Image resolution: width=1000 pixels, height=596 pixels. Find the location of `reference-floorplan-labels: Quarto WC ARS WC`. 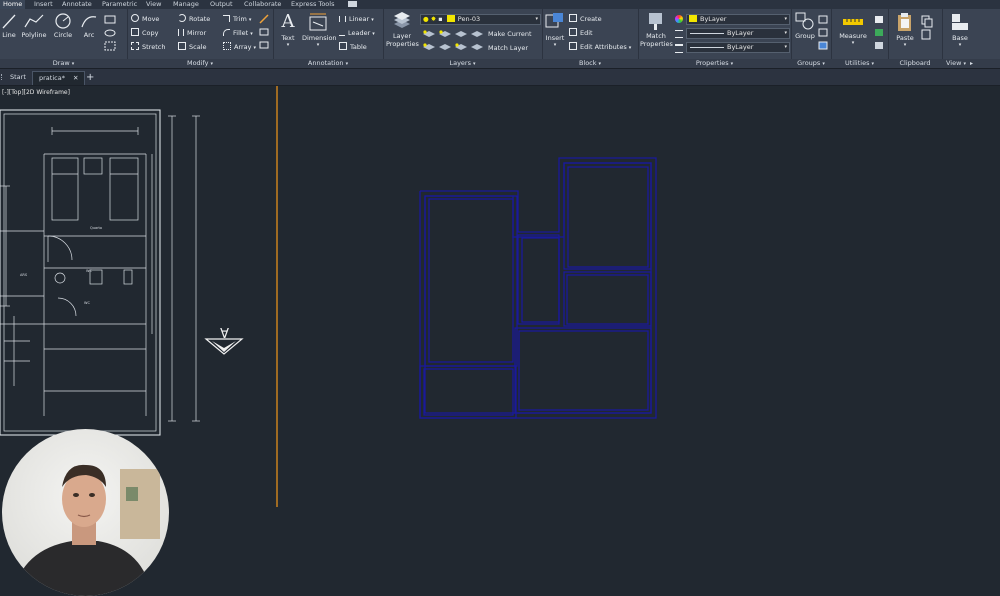

reference-floorplan-labels: Quarto WC ARS WC is located at coordinates (61, 265).